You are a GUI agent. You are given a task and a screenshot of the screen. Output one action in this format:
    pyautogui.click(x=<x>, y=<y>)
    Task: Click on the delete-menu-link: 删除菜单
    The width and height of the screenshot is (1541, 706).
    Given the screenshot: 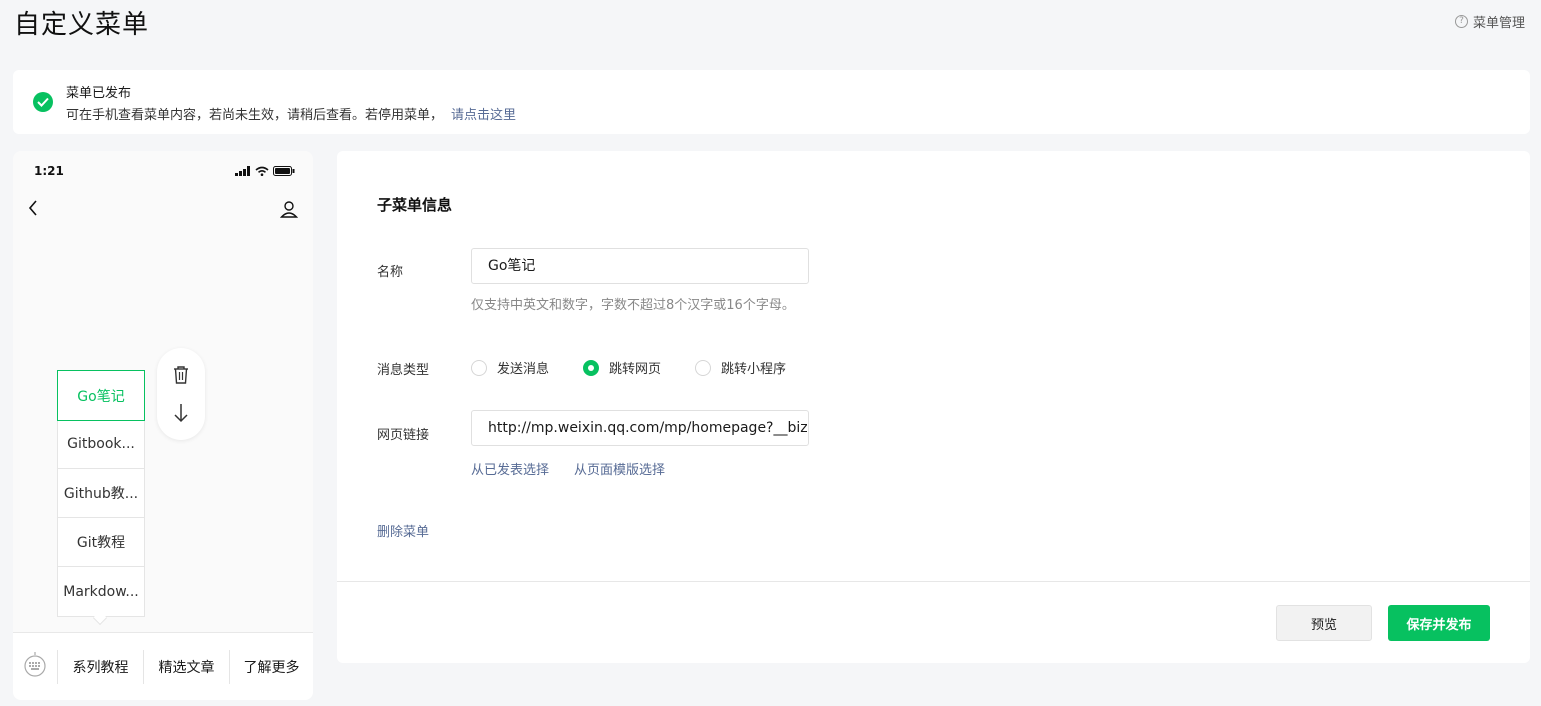 What is the action you would take?
    pyautogui.click(x=403, y=530)
    